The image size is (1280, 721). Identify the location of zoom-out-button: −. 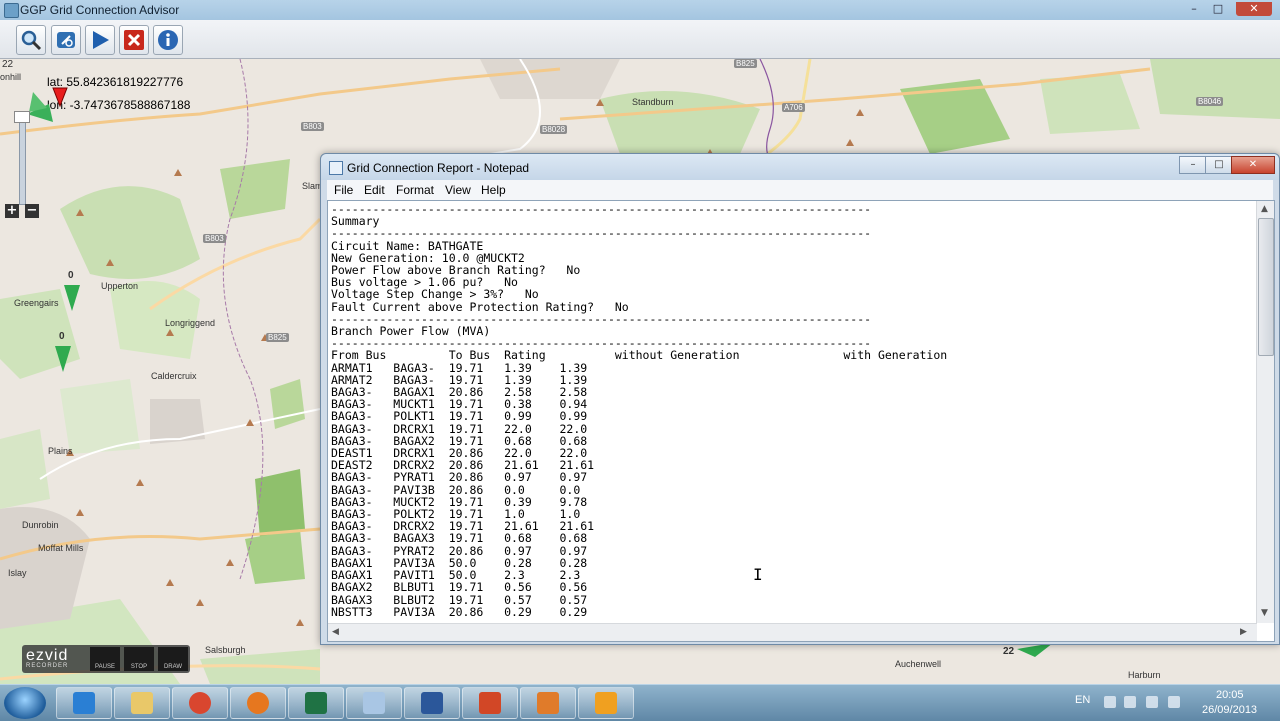
(32, 211).